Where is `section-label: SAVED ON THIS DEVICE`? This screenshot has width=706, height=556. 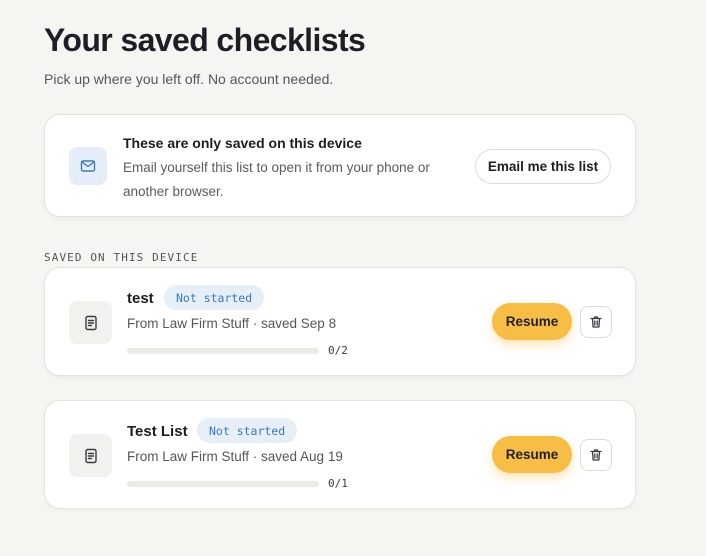
section-label: SAVED ON THIS DEVICE is located at coordinates (121, 257).